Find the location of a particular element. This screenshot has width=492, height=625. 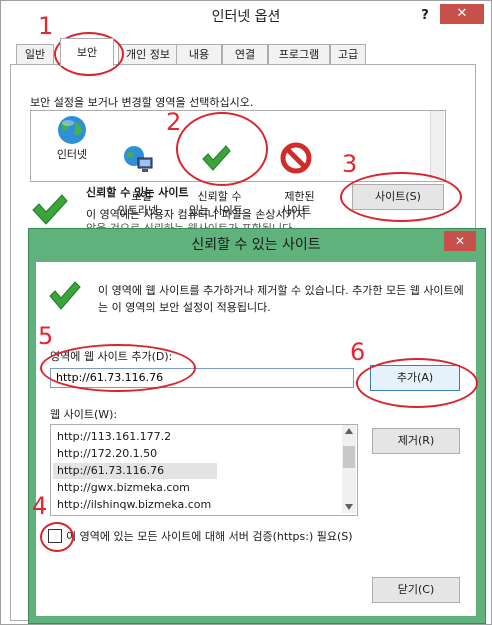

tab-programs: 프로그램 is located at coordinates (299, 54).